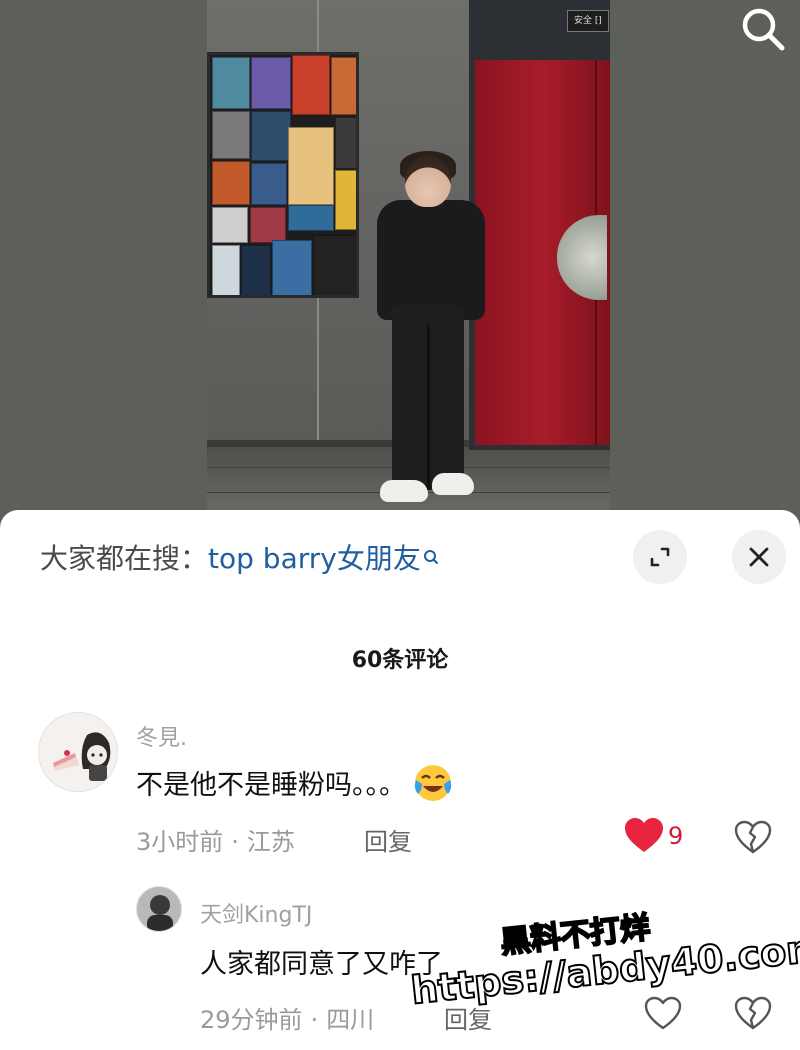  I want to click on comment-meta: 3小时前 · 江苏, so click(215, 839).